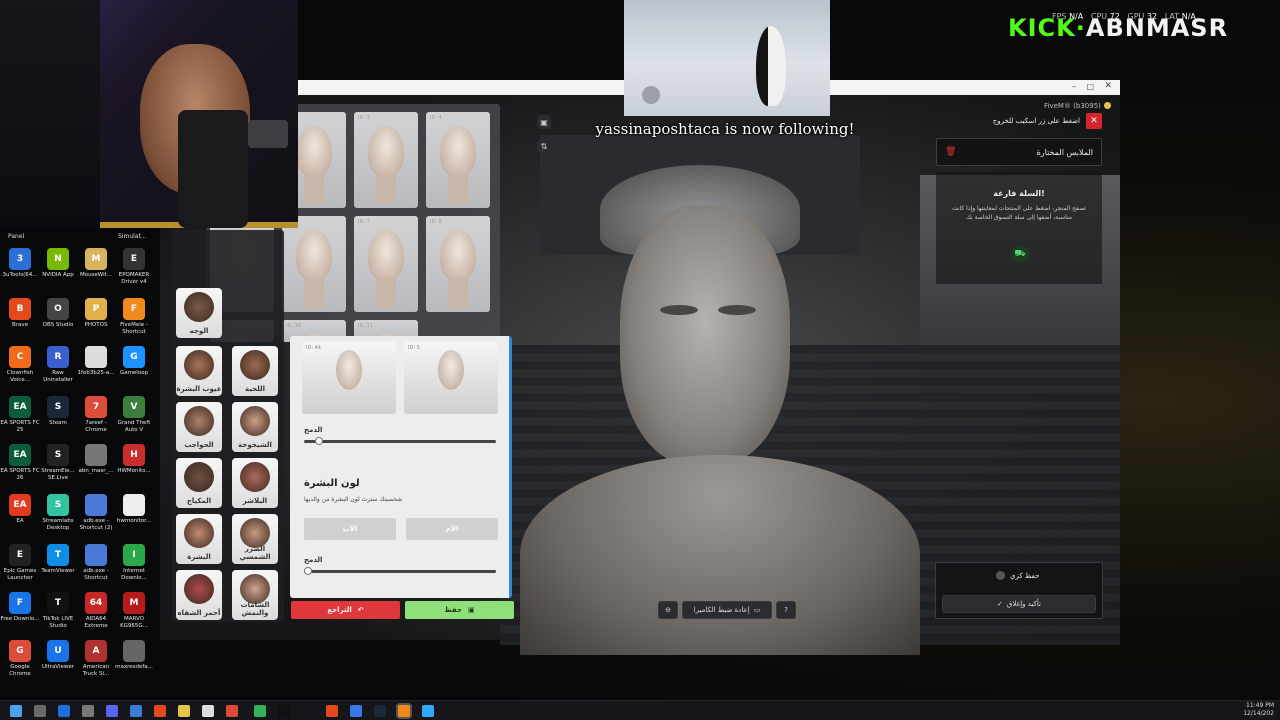 Image resolution: width=1280 pixels, height=720 pixels. I want to click on desktop-icon: G Gameloop, so click(134, 361).